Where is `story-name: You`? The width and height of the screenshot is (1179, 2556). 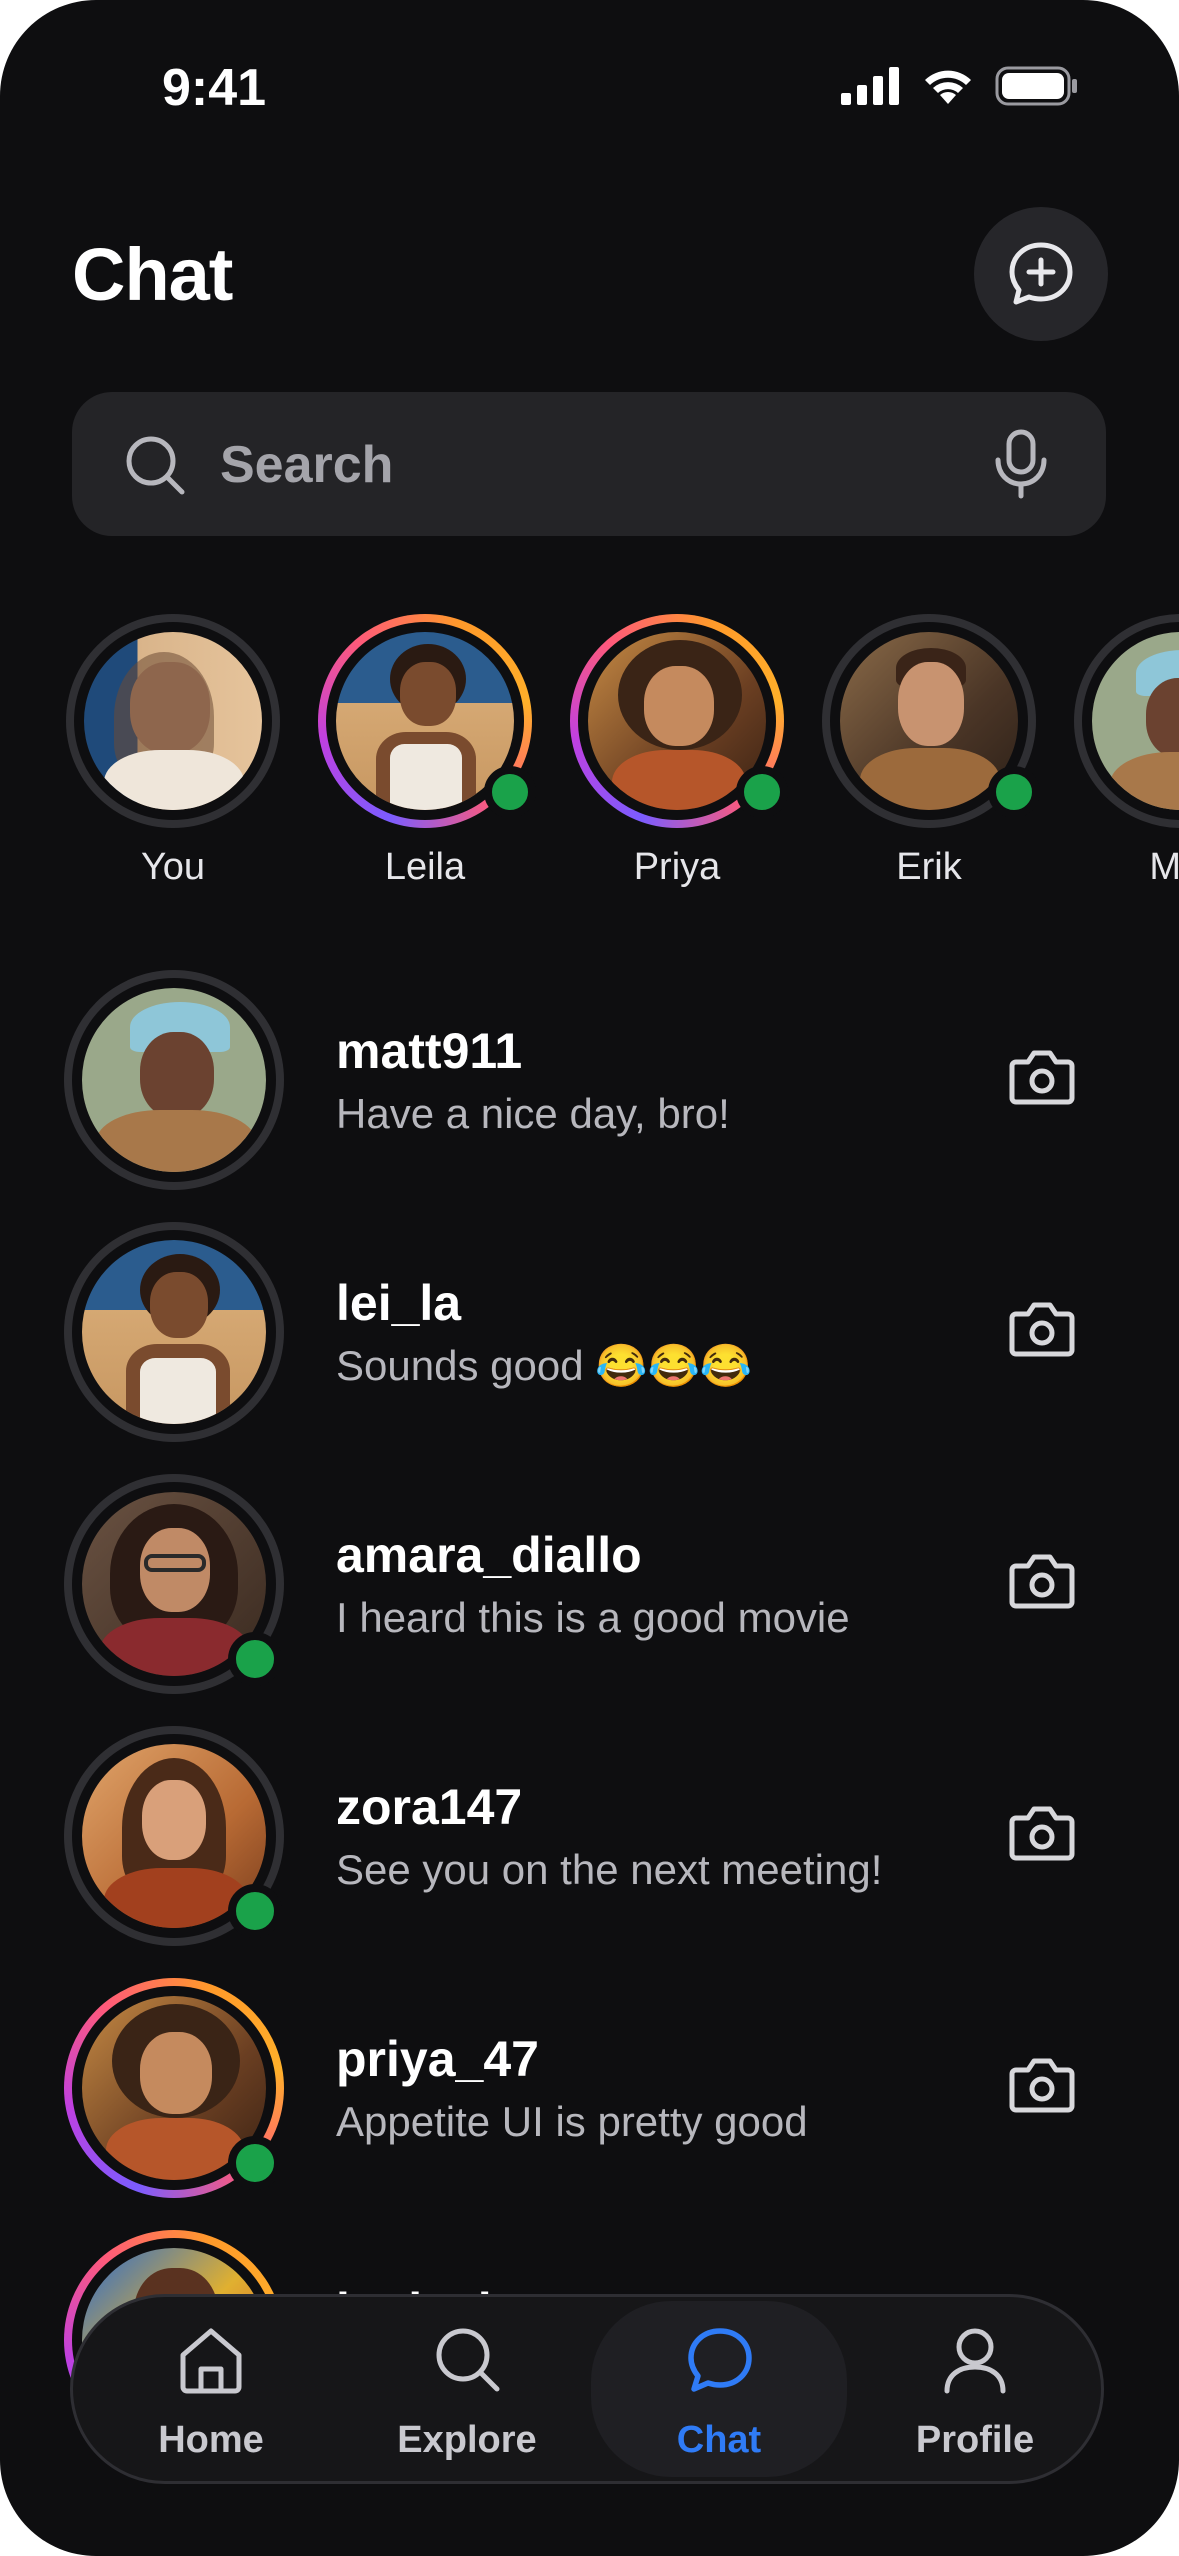 story-name: You is located at coordinates (173, 867).